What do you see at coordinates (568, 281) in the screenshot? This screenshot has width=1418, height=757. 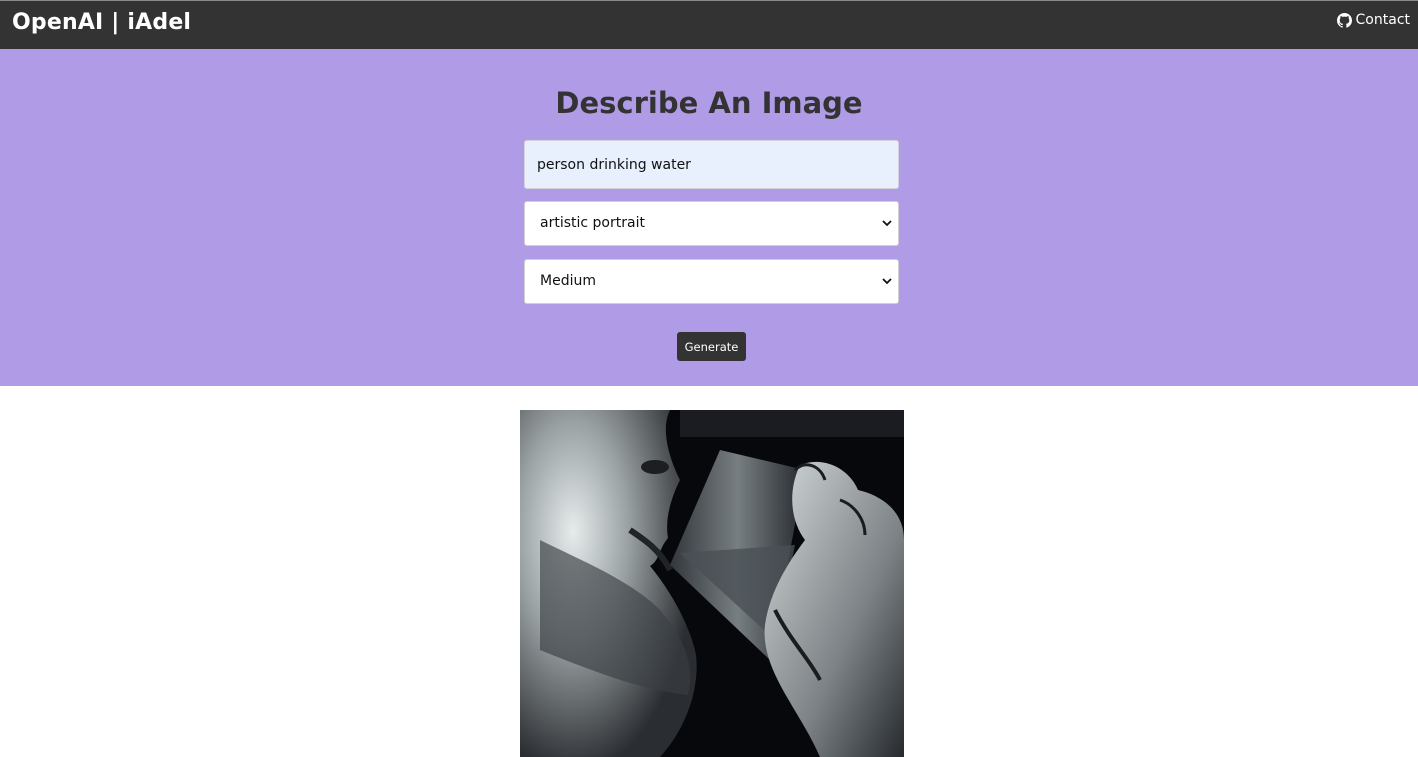 I see `size-select-value: Medium` at bounding box center [568, 281].